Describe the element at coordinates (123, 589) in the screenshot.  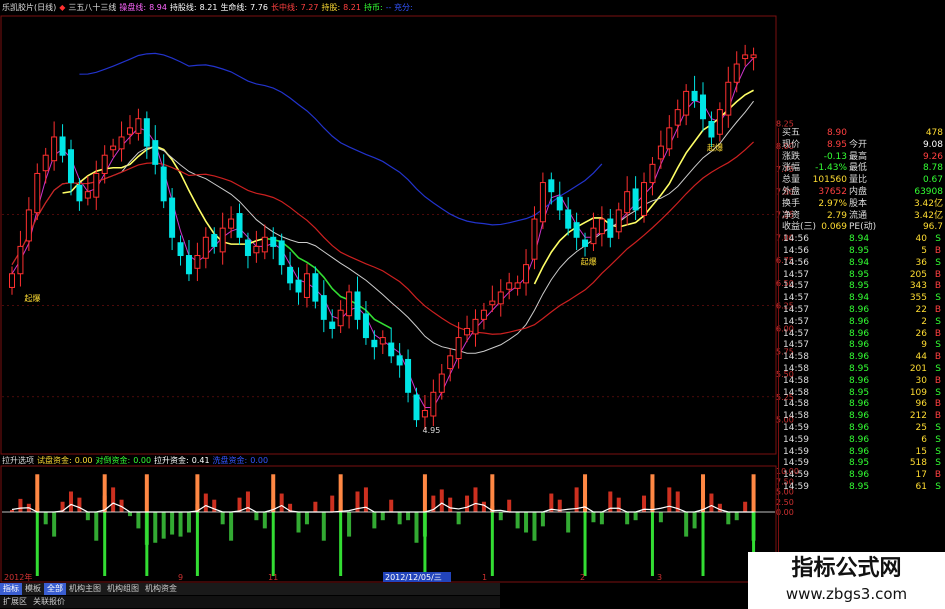
I see `tab-4: 机构组图` at that location.